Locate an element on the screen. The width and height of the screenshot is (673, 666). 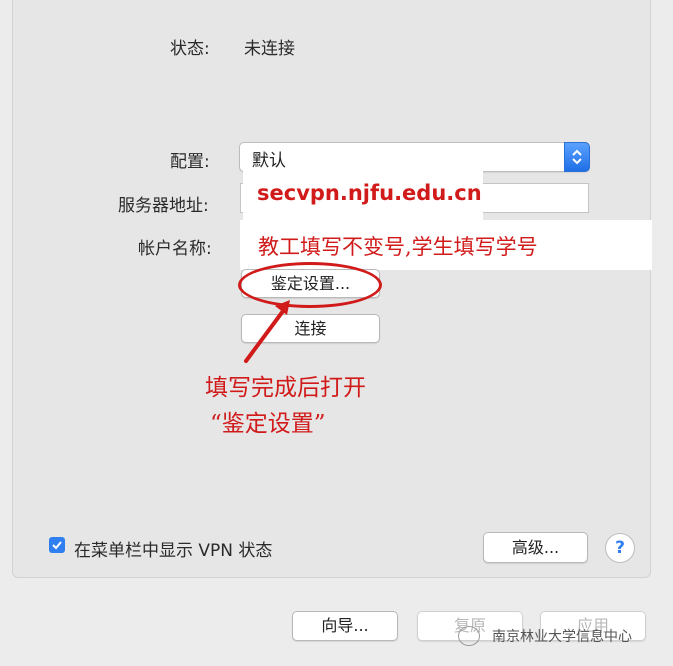
help-icon: ? is located at coordinates (620, 548).